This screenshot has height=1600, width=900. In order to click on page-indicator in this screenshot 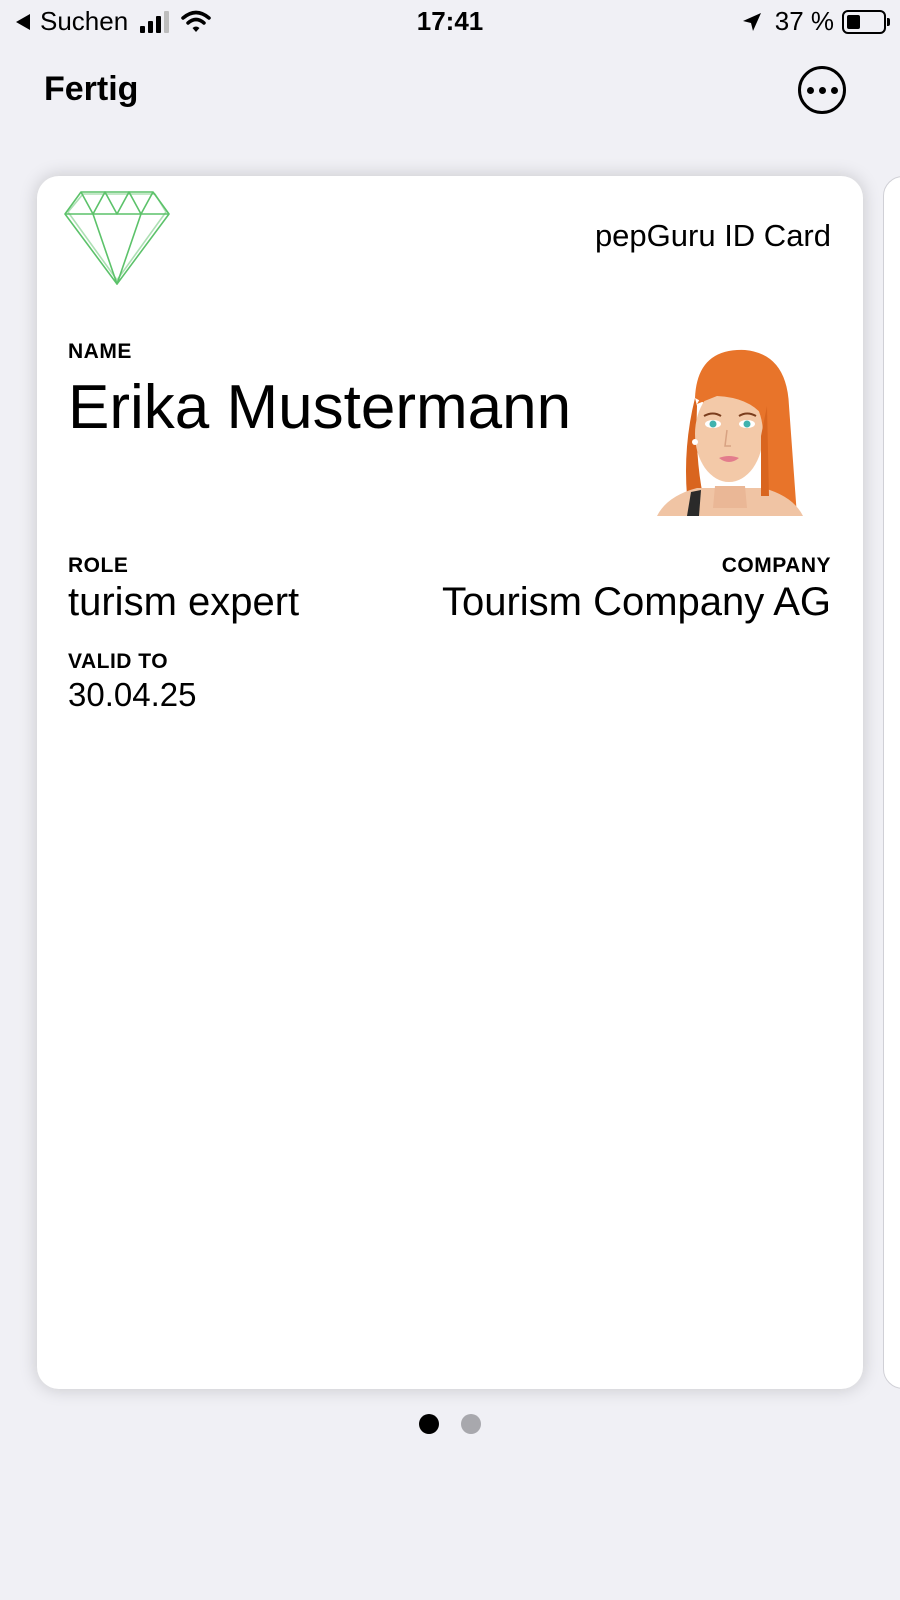, I will do `click(450, 1424)`.